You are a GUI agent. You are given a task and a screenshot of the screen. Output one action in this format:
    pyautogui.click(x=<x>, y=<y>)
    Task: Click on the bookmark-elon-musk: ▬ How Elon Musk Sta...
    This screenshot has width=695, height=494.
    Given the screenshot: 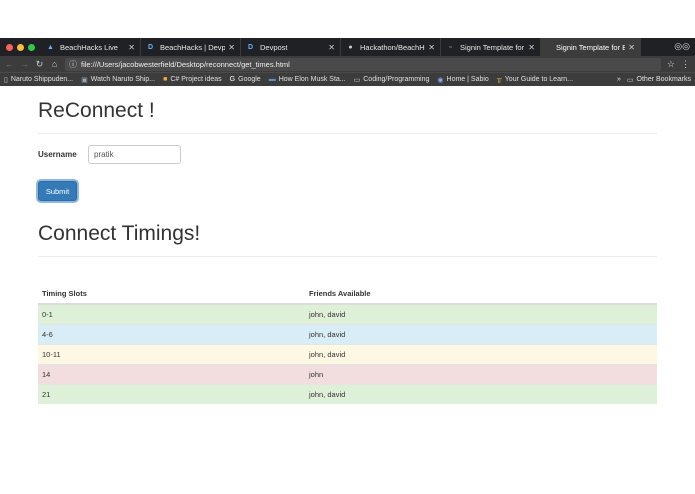 What is the action you would take?
    pyautogui.click(x=307, y=79)
    